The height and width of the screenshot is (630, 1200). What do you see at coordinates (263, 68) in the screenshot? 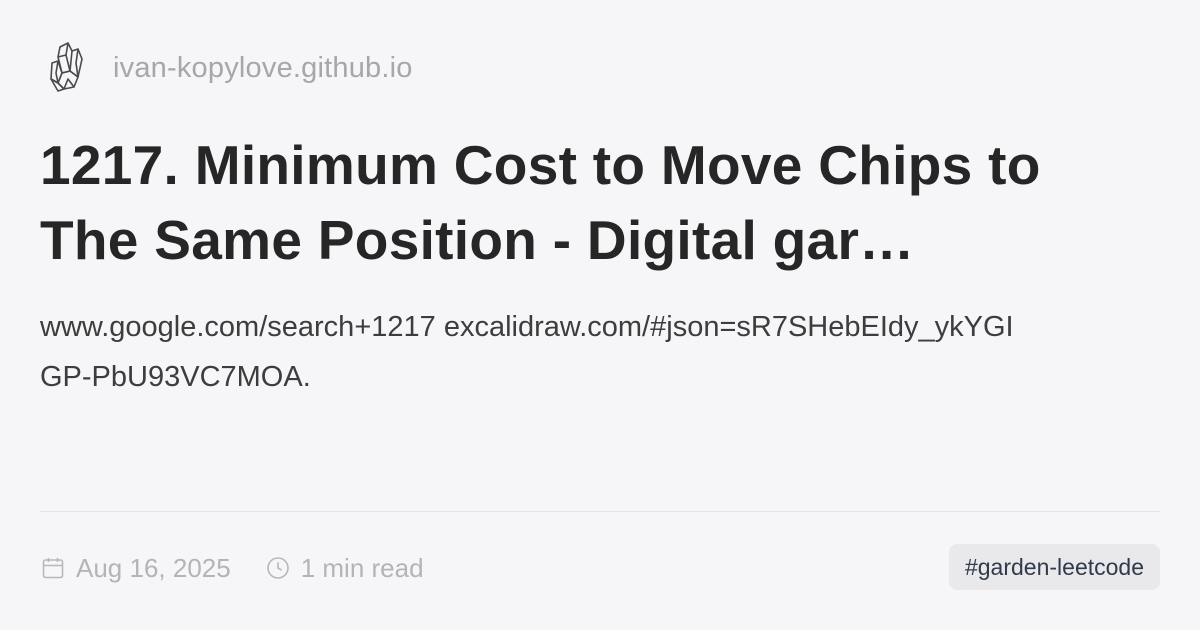
I see `site-name: ivan-kopylove.github.io` at bounding box center [263, 68].